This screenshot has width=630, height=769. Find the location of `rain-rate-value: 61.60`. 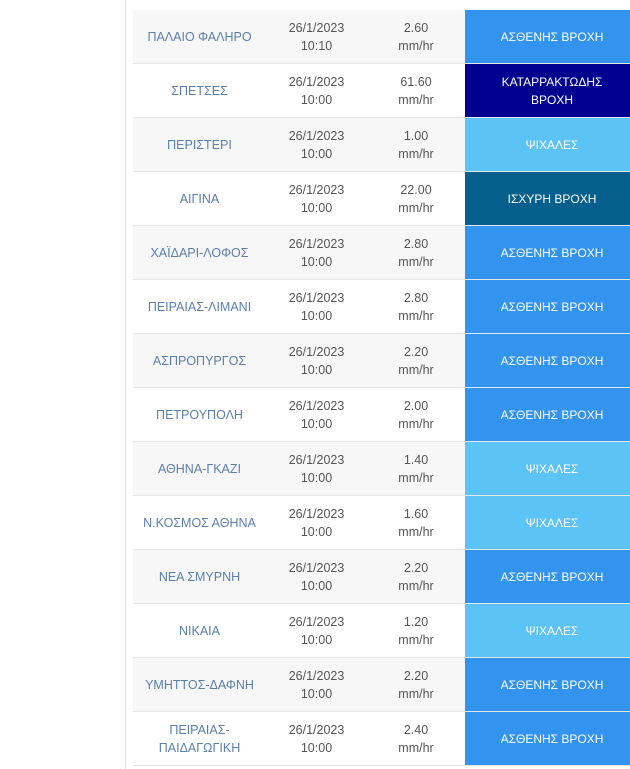

rain-rate-value: 61.60 is located at coordinates (416, 81).